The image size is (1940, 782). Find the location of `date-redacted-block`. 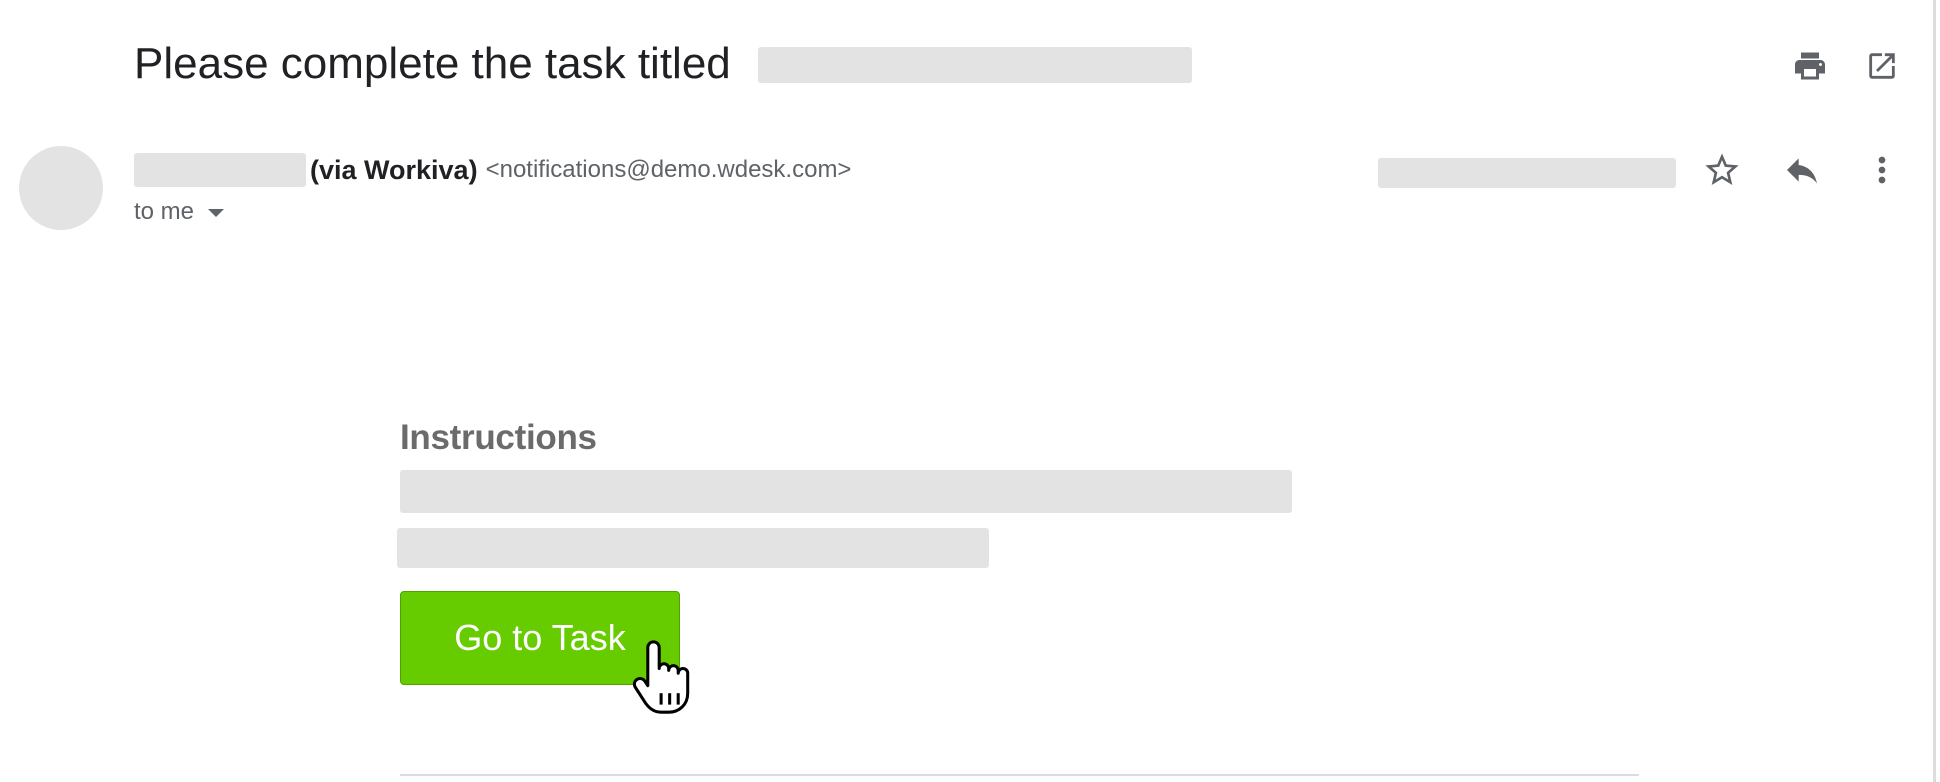

date-redacted-block is located at coordinates (1527, 173).